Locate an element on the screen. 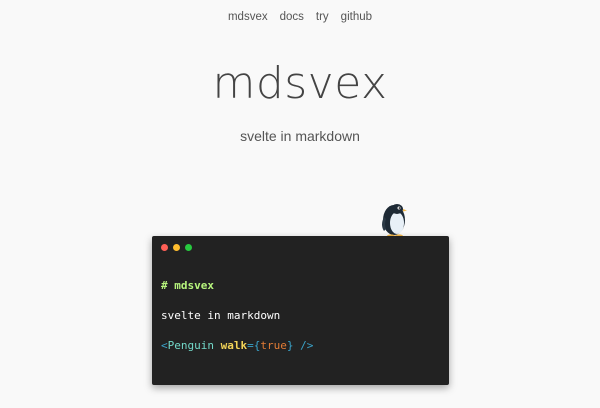 This screenshot has width=600, height=408. code-component-line: <Penguin walk={true} /> is located at coordinates (237, 345).